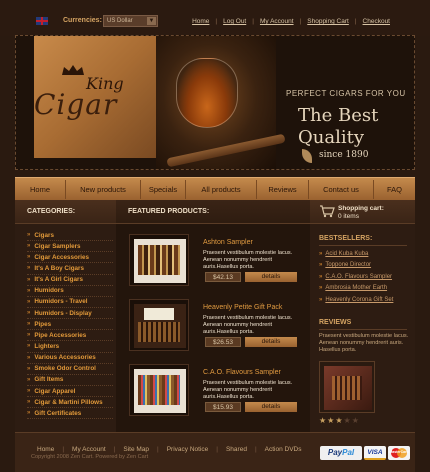 Image resolution: width=430 pixels, height=472 pixels. What do you see at coordinates (282, 189) in the screenshot?
I see `nav-reviews: Reviews` at bounding box center [282, 189].